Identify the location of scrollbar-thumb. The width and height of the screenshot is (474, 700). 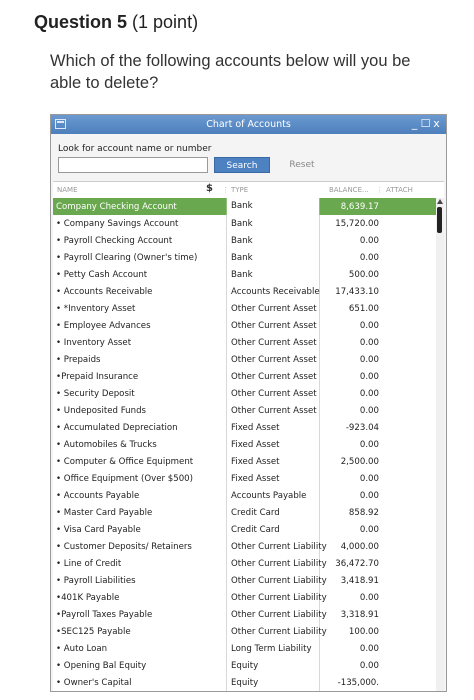
(439, 220).